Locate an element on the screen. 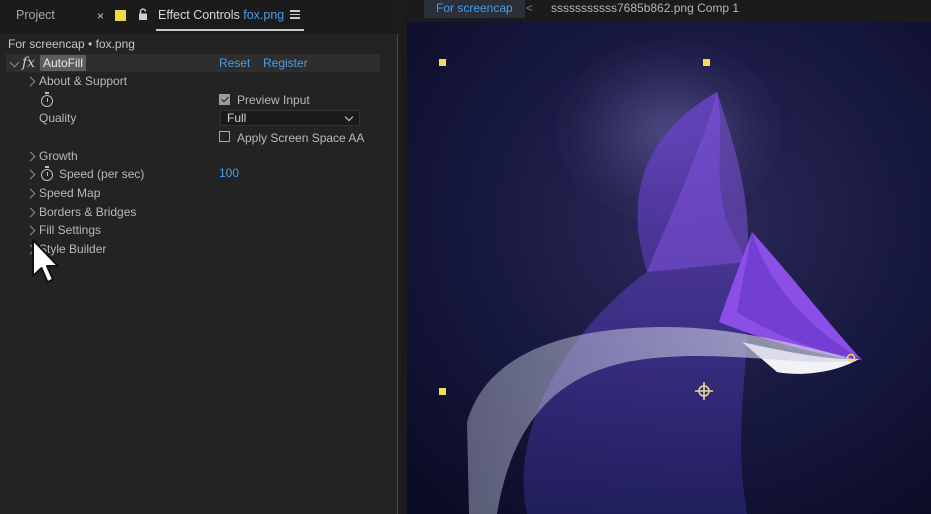 This screenshot has width=931, height=514. mouse-pointer-icon is located at coordinates (45, 261).